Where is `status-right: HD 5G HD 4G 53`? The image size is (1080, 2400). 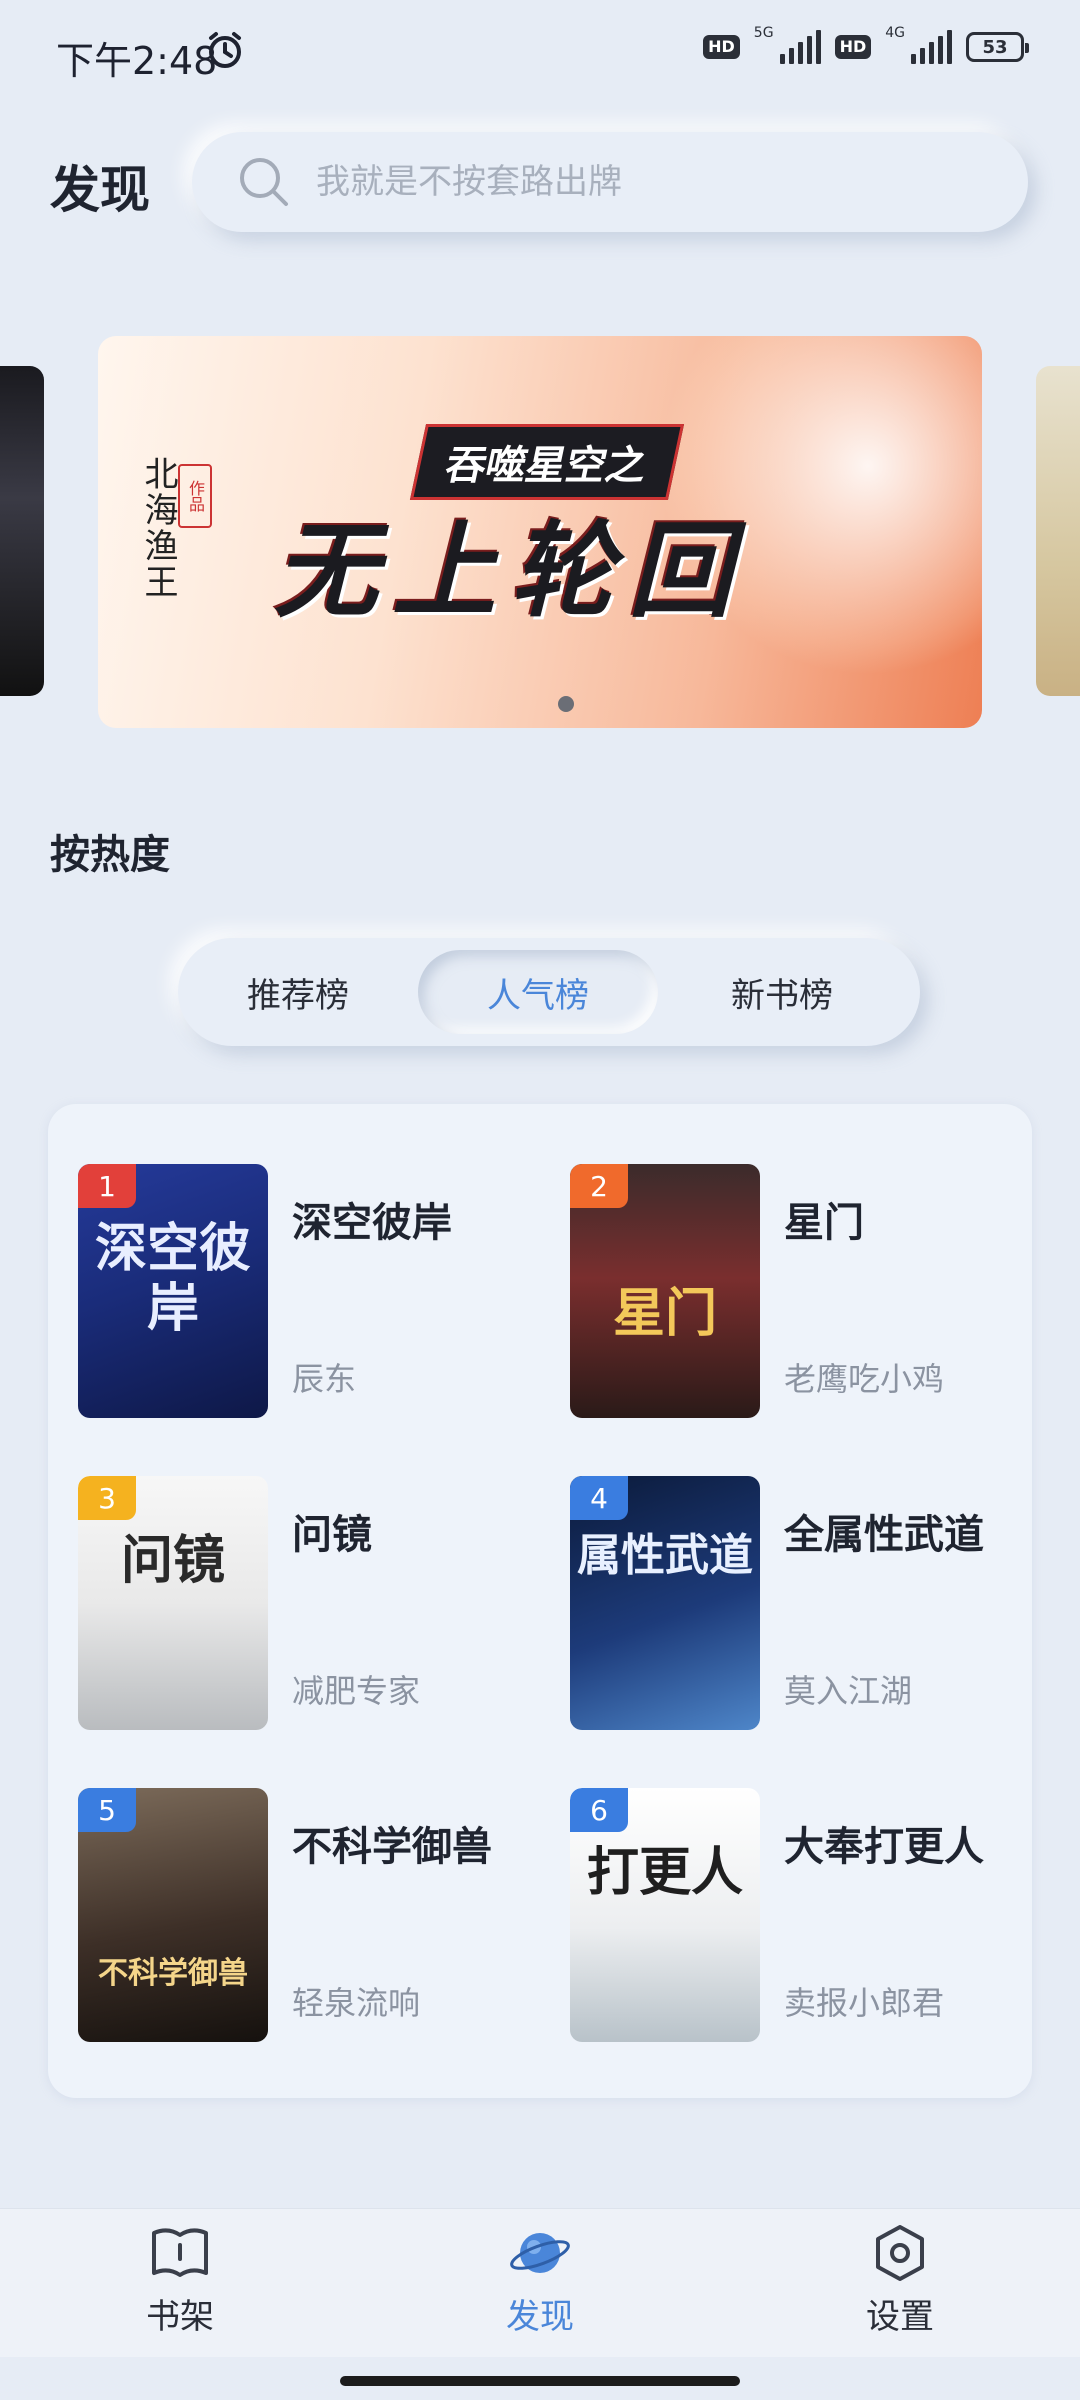 status-right: HD 5G HD 4G 53 is located at coordinates (866, 44).